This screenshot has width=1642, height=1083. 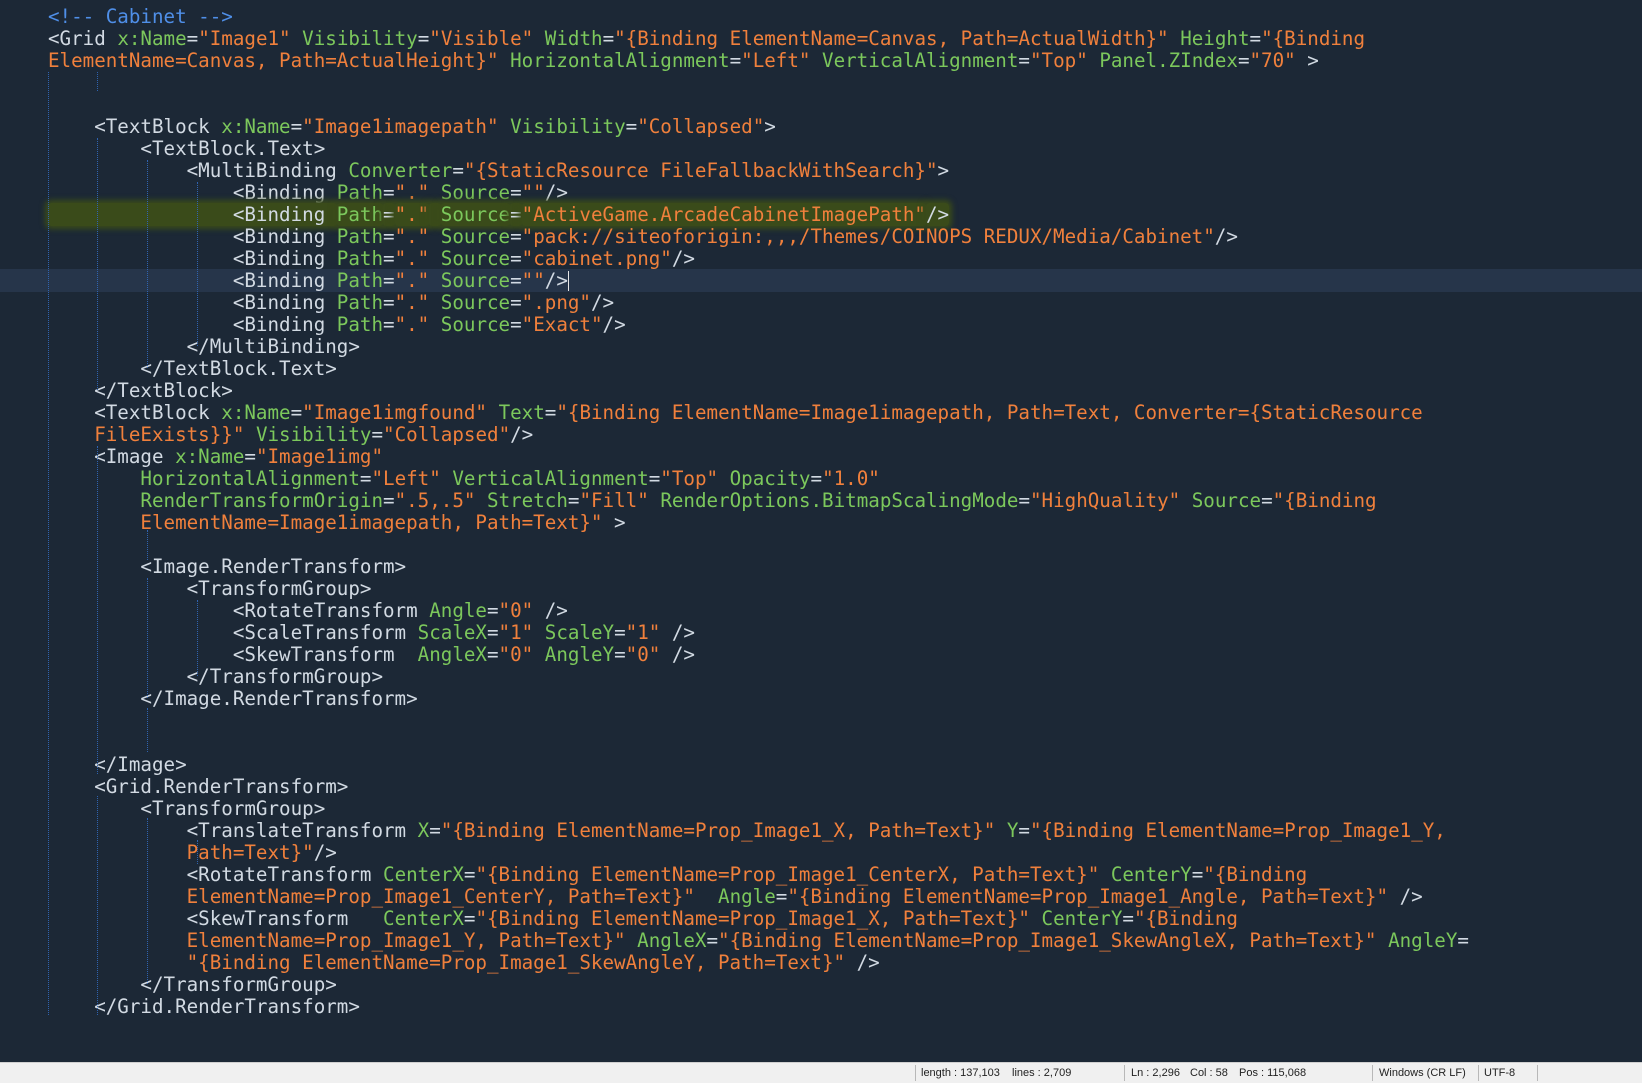 I want to click on code-line: <SkewTransform AngleX="0" AngleY="0" />, so click(x=371, y=654).